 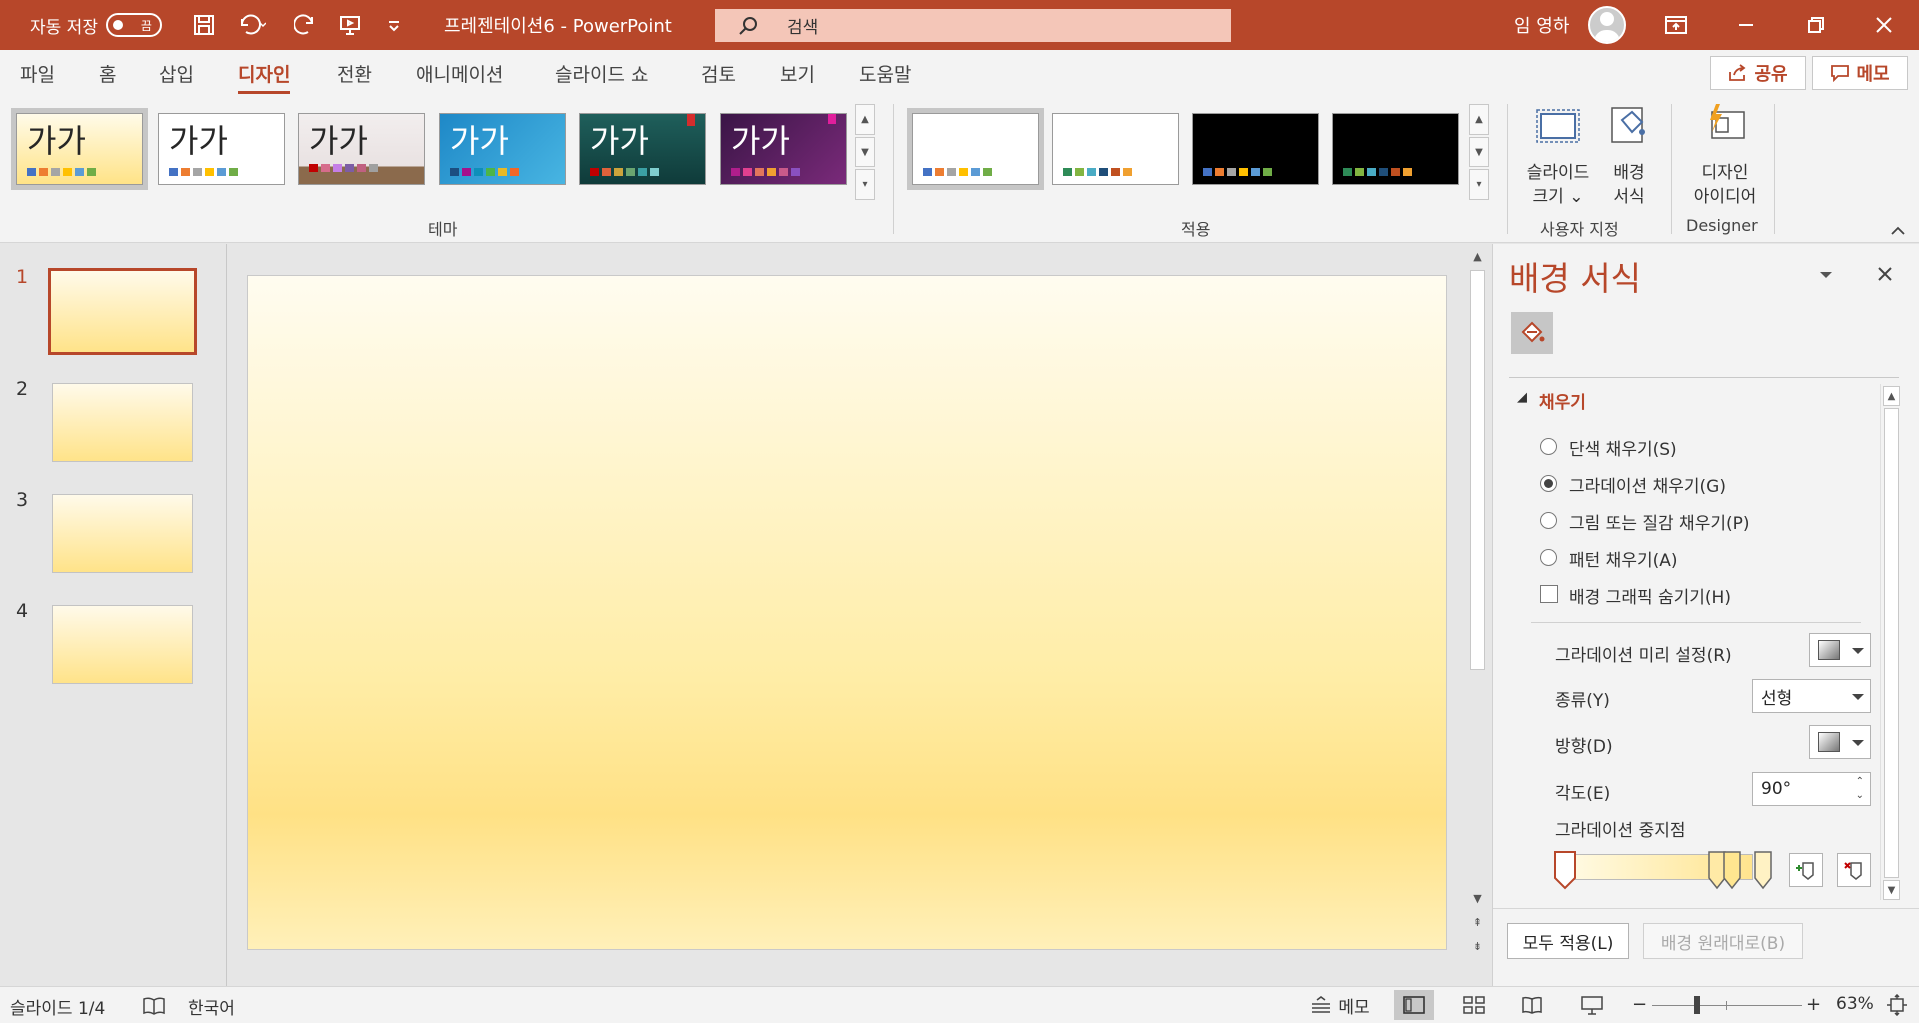 I want to click on fit-to-window-icon, so click(x=1897, y=1005).